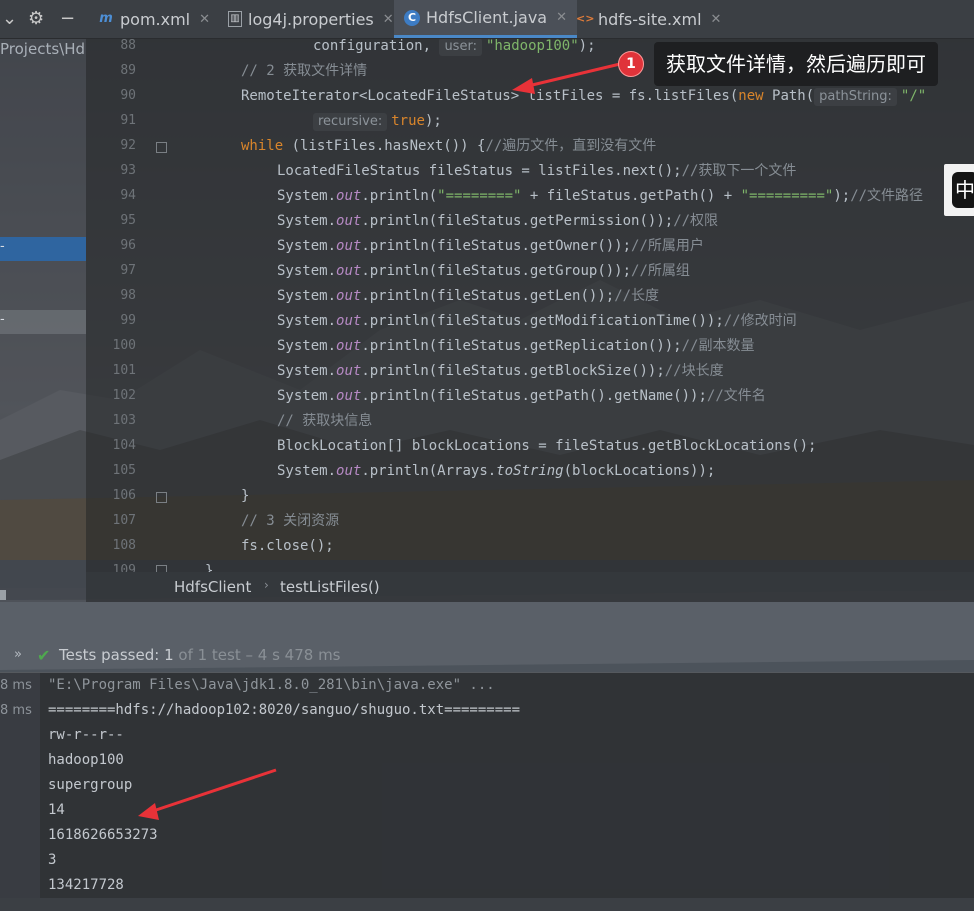 The height and width of the screenshot is (911, 974). Describe the element at coordinates (90, 785) in the screenshot. I see `console-line: supergroup` at that location.